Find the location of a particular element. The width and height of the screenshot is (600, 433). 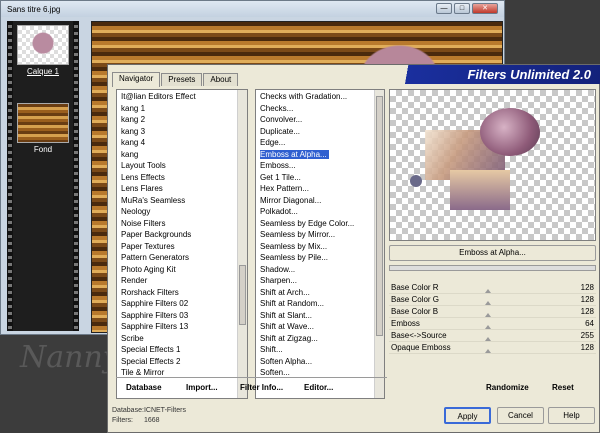

parameter-row: Opaque Emboss 128 is located at coordinates (492, 348).